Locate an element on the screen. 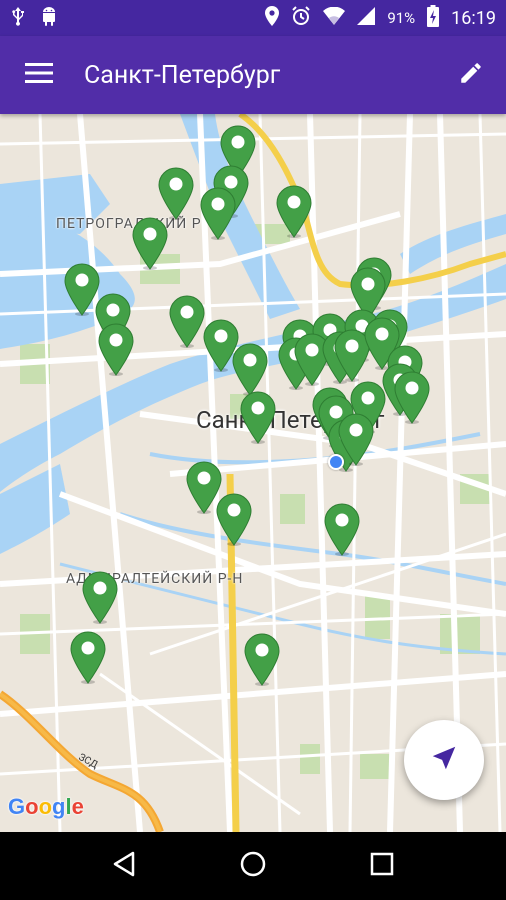 The image size is (506, 900). back-button is located at coordinates (124, 866).